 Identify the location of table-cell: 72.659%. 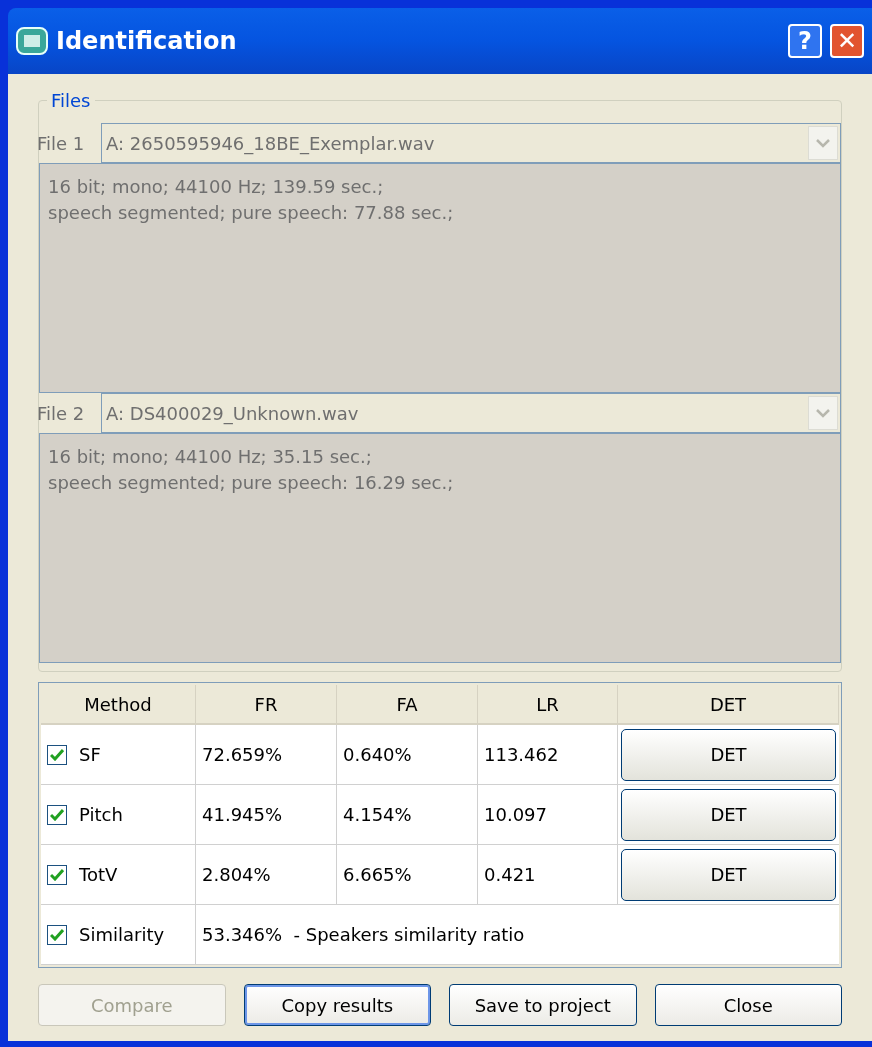
(266, 754).